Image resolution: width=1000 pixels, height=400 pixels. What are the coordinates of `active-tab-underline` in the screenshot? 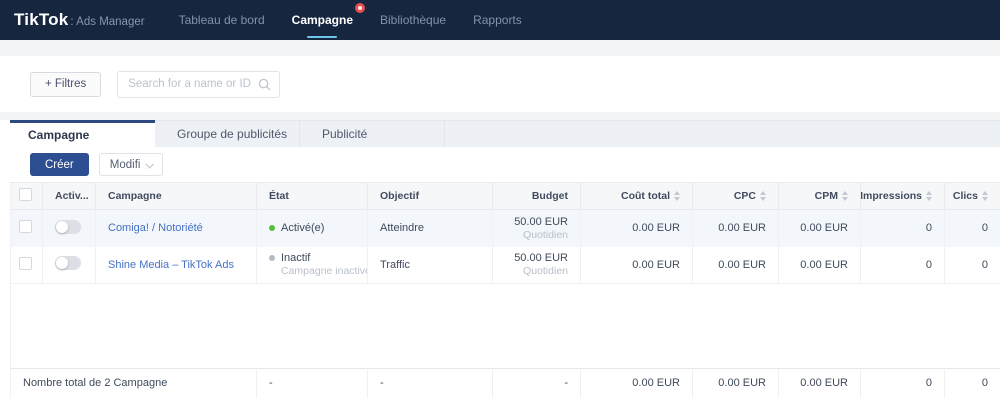 It's located at (322, 37).